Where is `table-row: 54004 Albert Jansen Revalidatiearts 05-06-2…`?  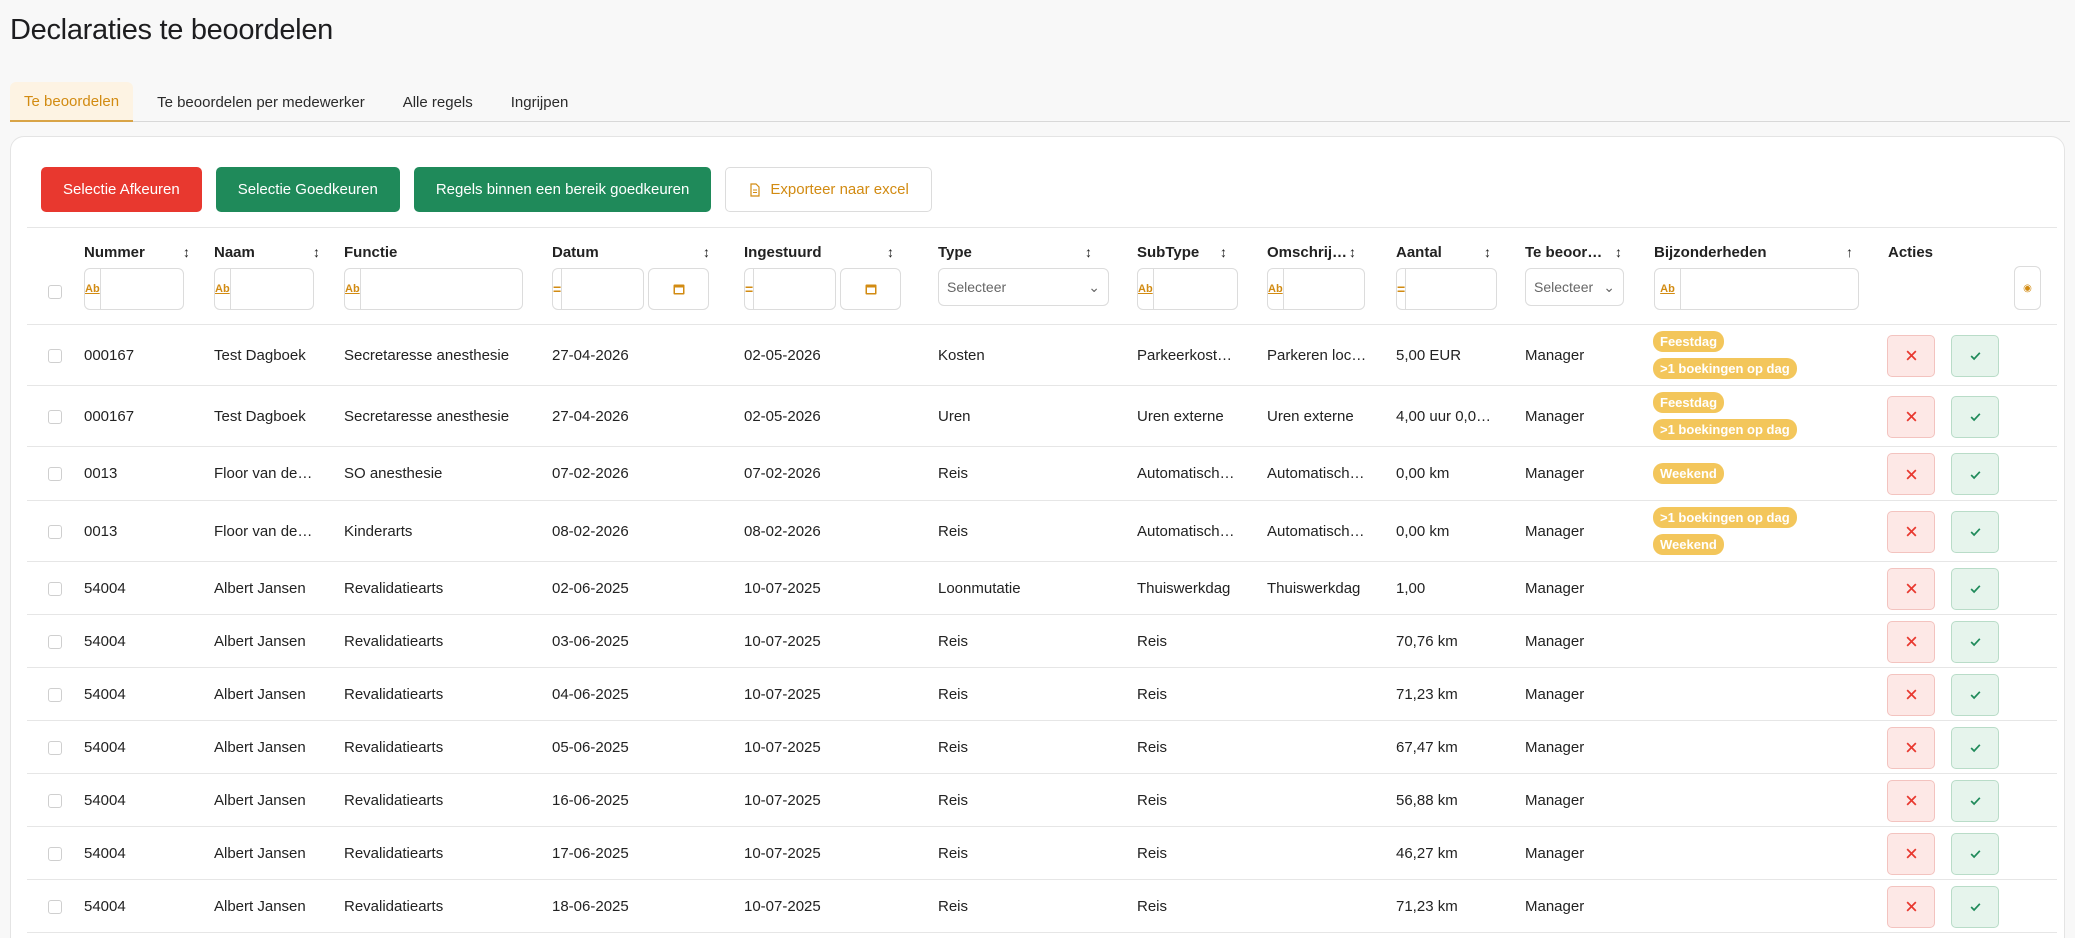 table-row: 54004 Albert Jansen Revalidatiearts 05-06-2… is located at coordinates (1042, 747).